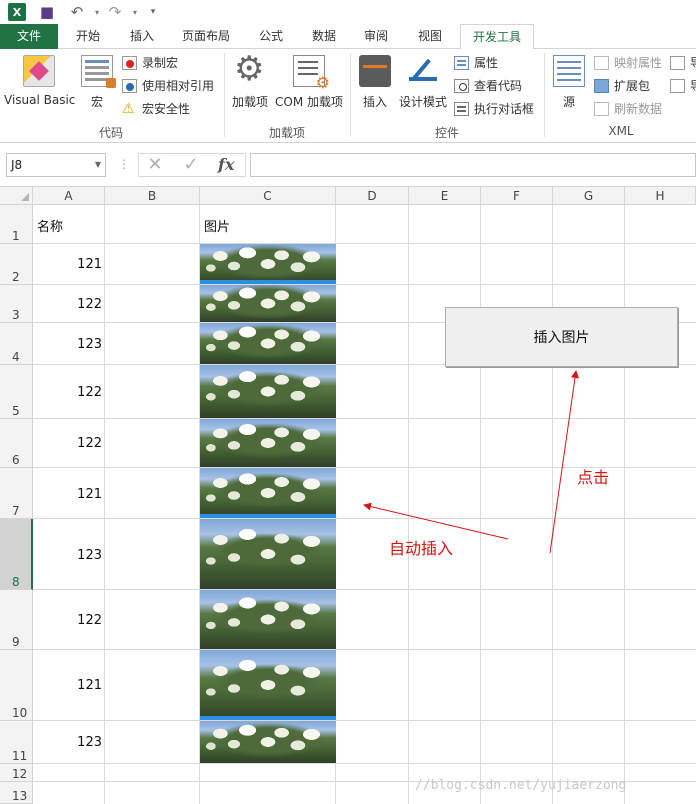  What do you see at coordinates (421, 548) in the screenshot?
I see `annotation-auto-insert: 自动插入` at bounding box center [421, 548].